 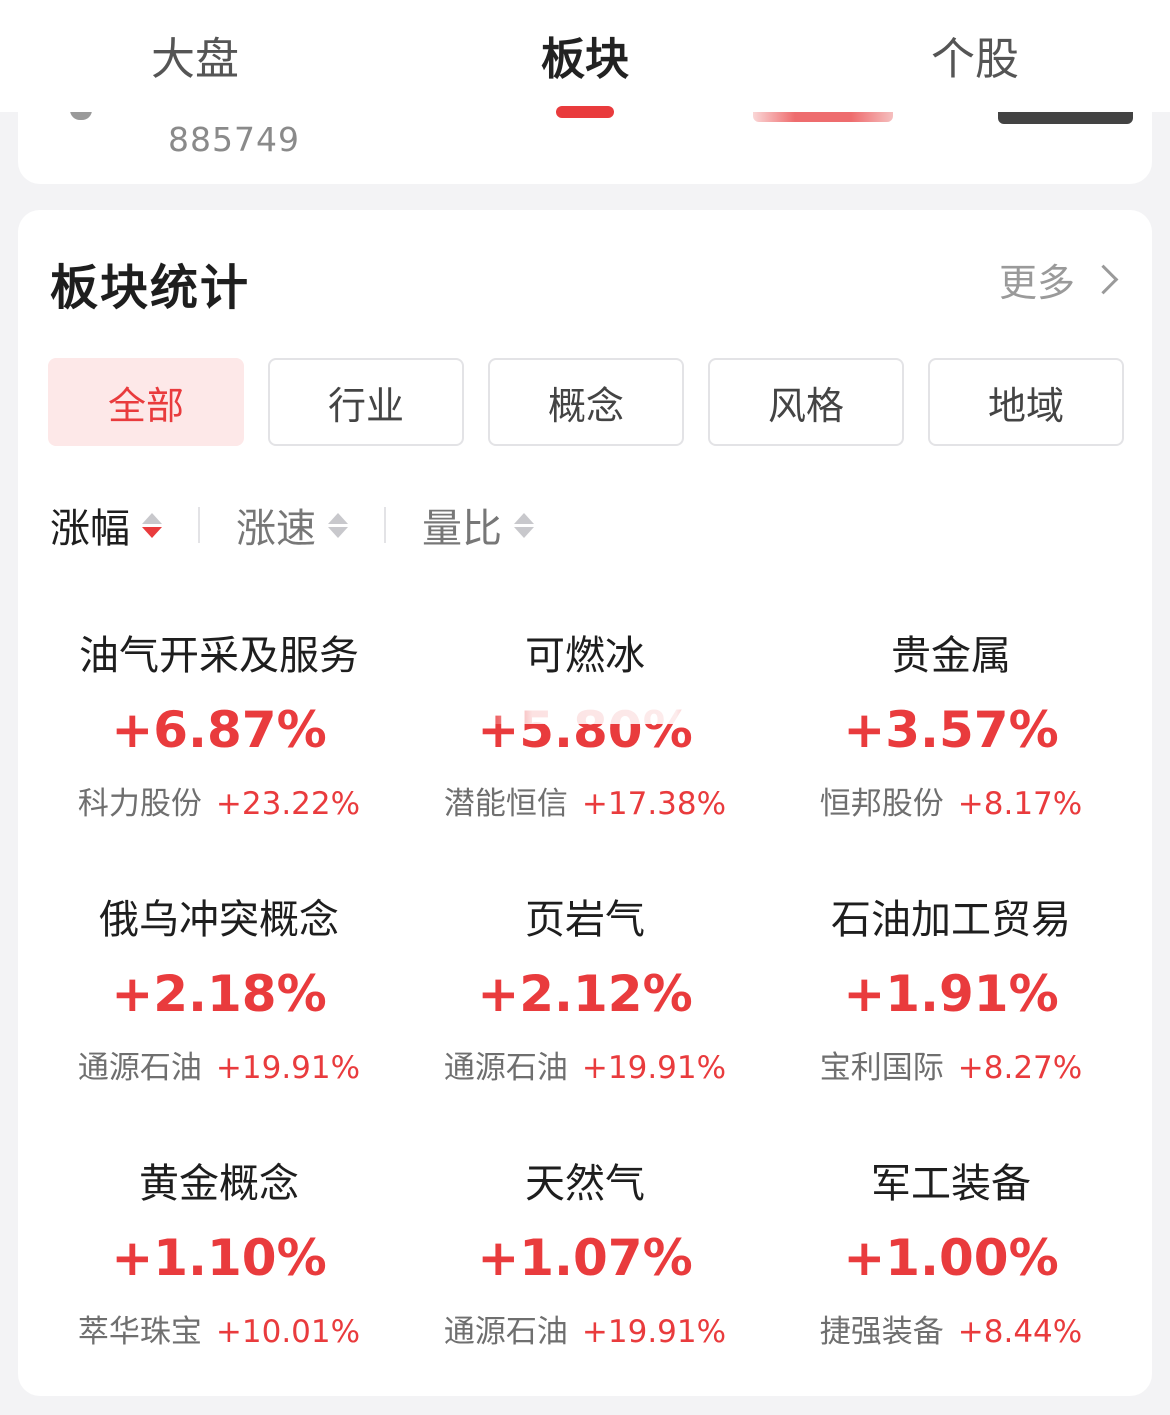 What do you see at coordinates (951, 1184) in the screenshot?
I see `sector-name: 军工装备` at bounding box center [951, 1184].